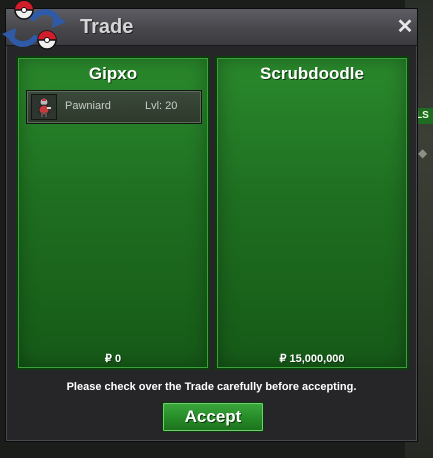 This screenshot has height=458, width=433. What do you see at coordinates (35, 26) in the screenshot?
I see `trade-logo-icon` at bounding box center [35, 26].